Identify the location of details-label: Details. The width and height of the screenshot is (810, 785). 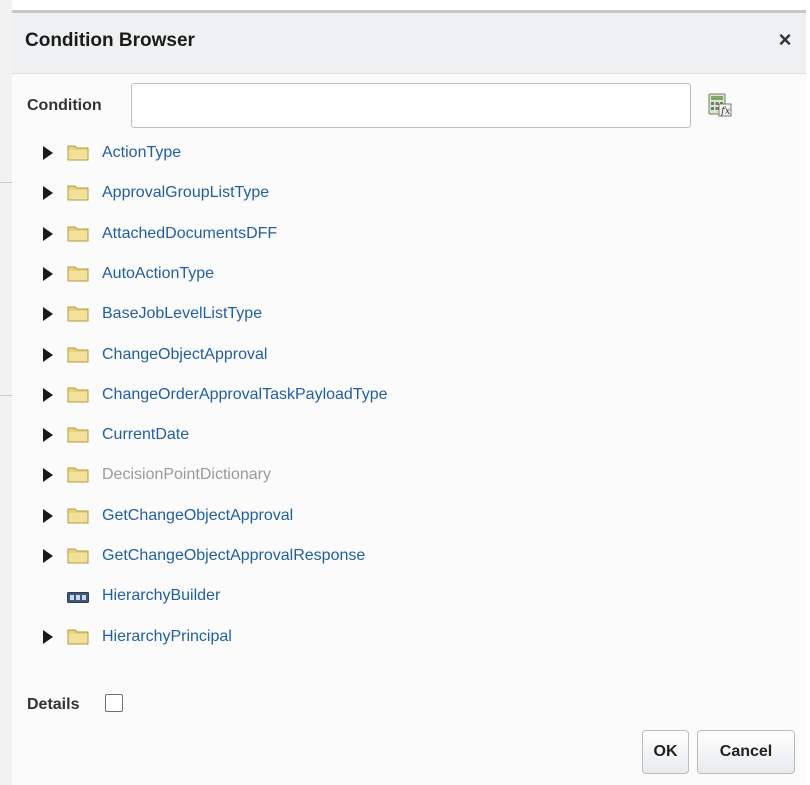
(53, 704).